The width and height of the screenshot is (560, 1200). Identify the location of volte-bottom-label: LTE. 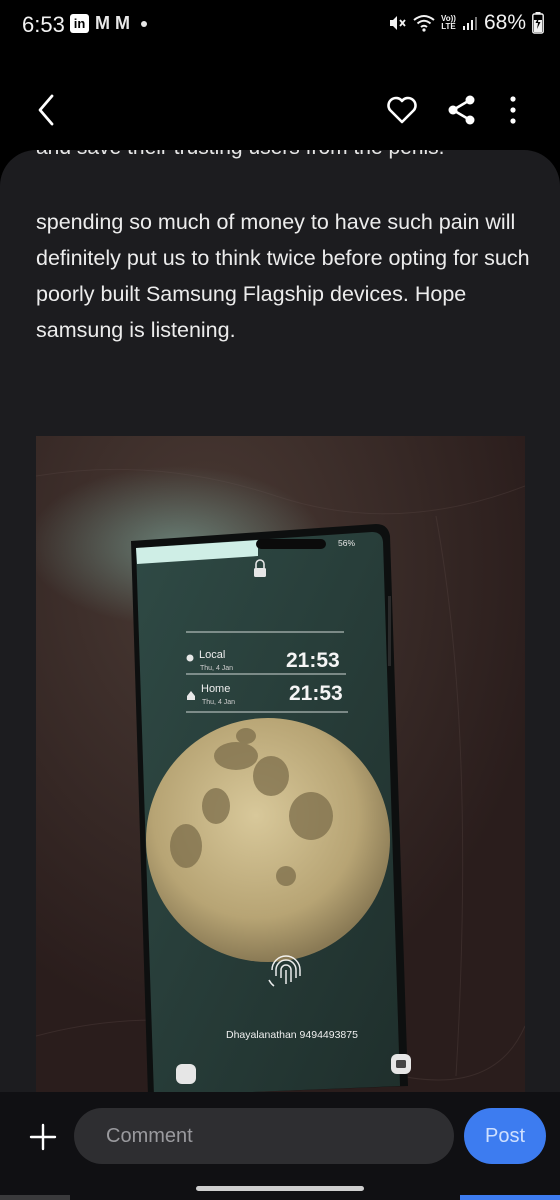
(448, 26).